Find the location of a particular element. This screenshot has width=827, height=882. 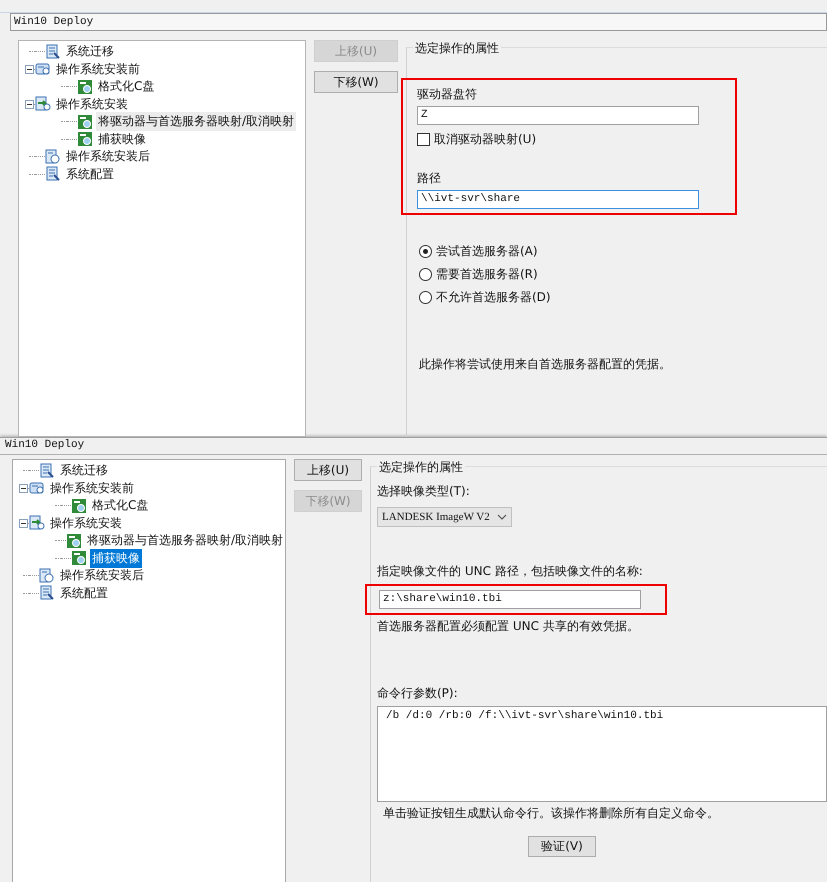

field-label: 命令行参数(P): is located at coordinates (417, 693).